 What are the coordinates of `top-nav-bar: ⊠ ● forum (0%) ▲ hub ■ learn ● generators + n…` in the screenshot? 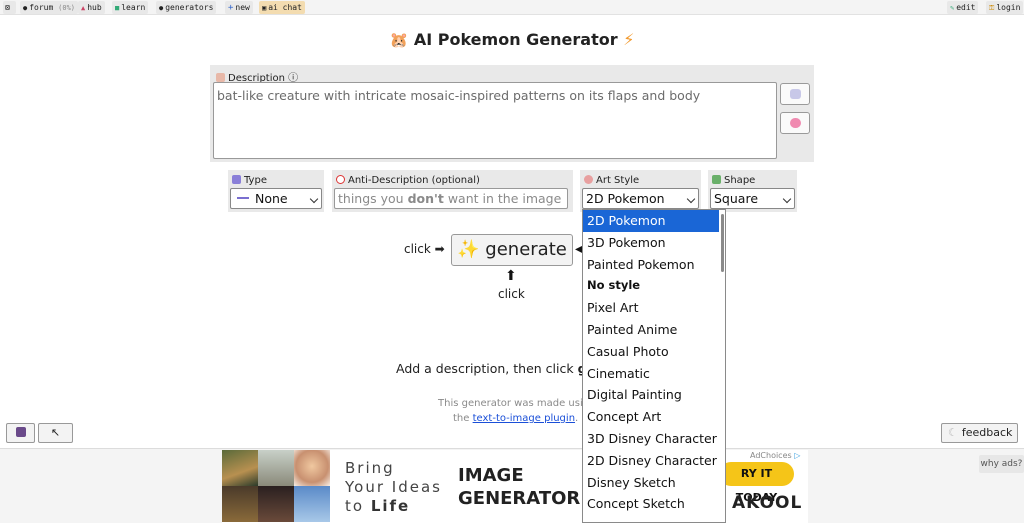 It's located at (512, 7).